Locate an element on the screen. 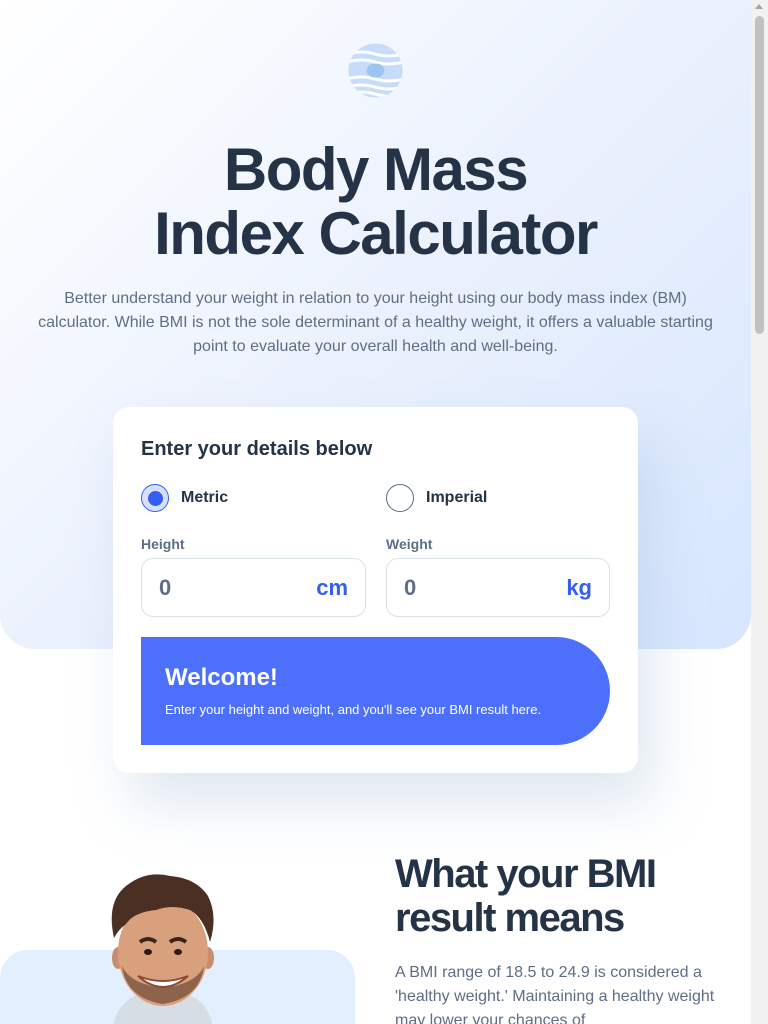 This screenshot has height=1024, width=768. radio-checked-icon is located at coordinates (155, 498).